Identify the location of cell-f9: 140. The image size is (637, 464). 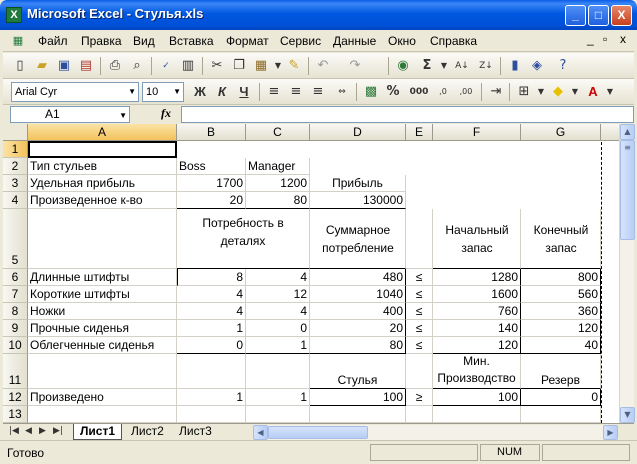
(477, 328).